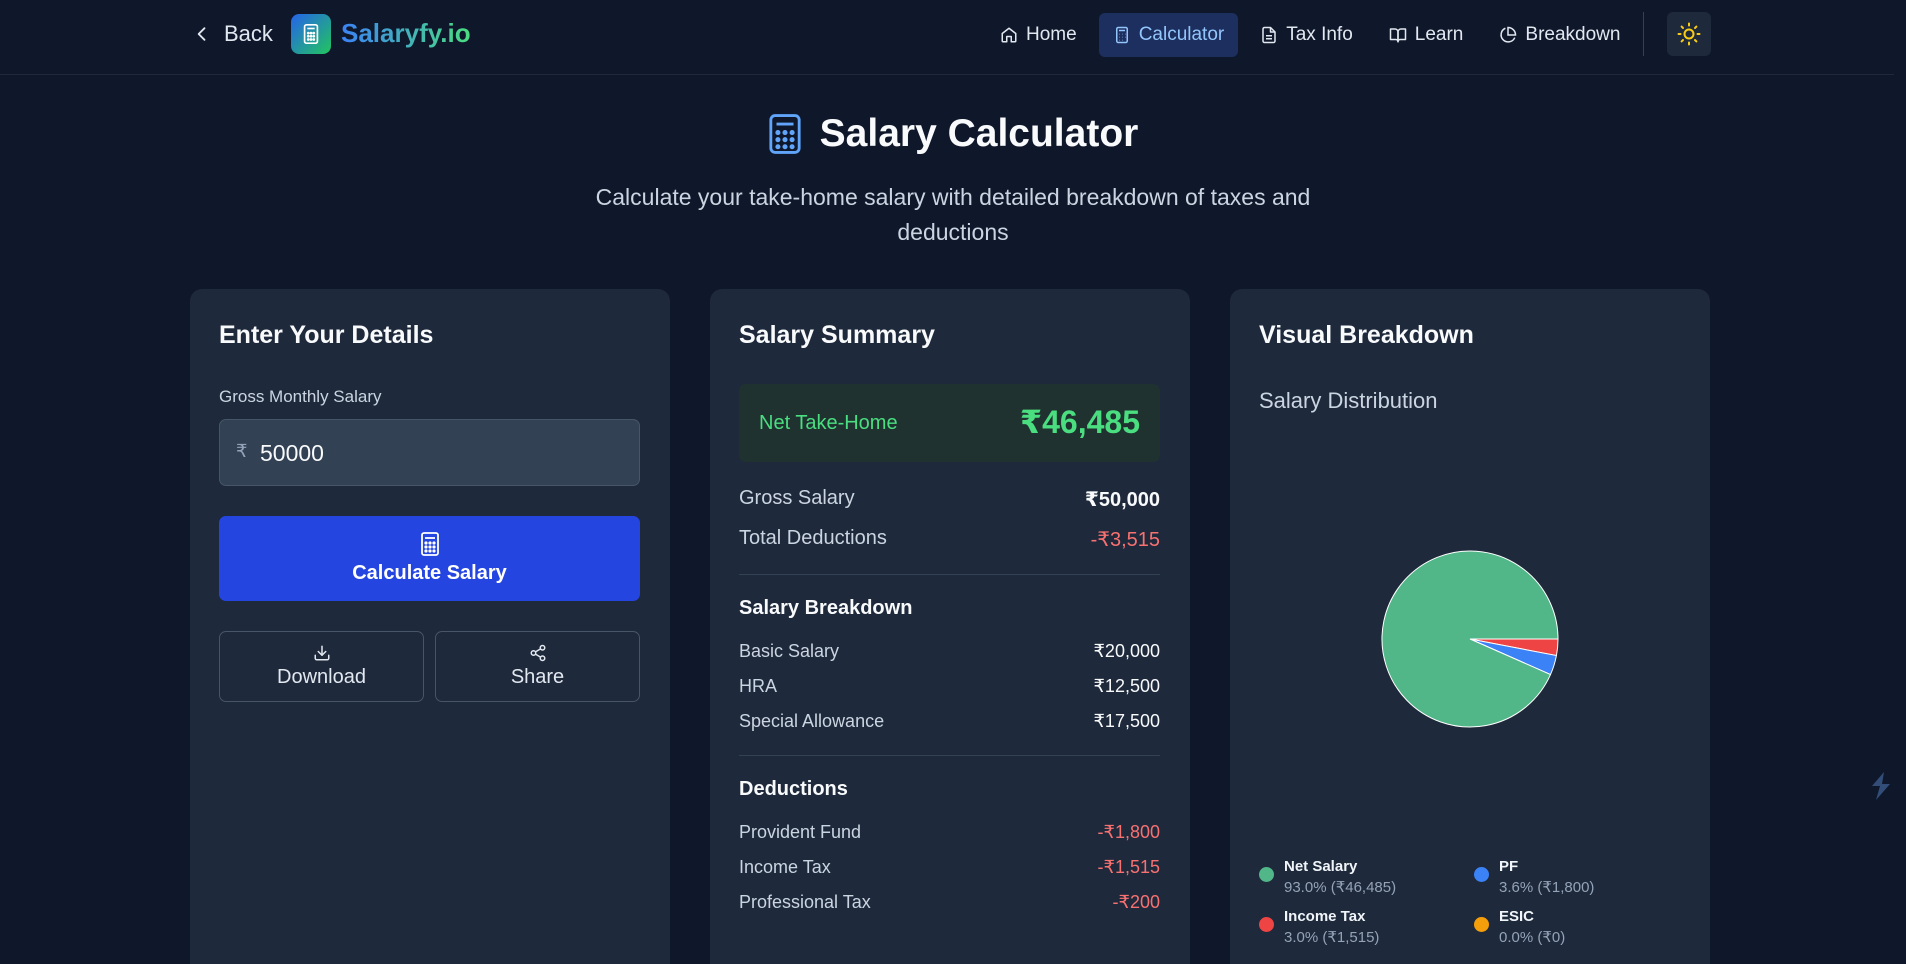 Image resolution: width=1906 pixels, height=964 pixels. Describe the element at coordinates (793, 789) in the screenshot. I see `deductions-title: Deductions` at that location.